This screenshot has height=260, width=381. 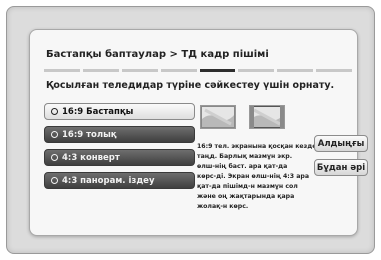 I want to click on option-16-9-full: 16:9 толық, so click(x=119, y=134).